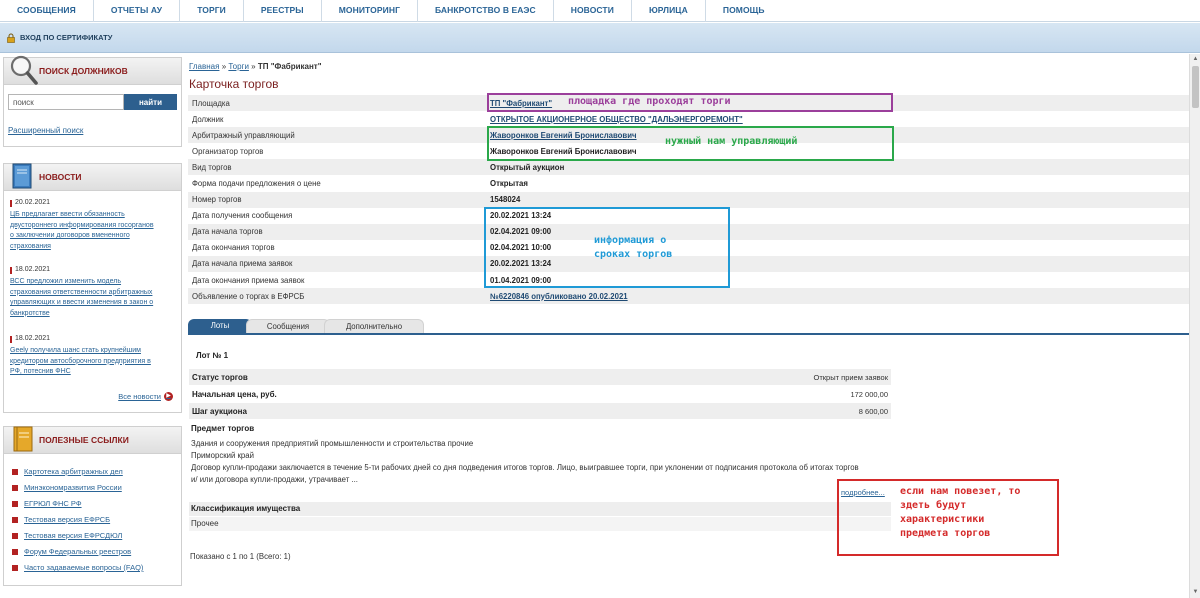  What do you see at coordinates (208, 119) in the screenshot?
I see `row-key: Должник` at bounding box center [208, 119].